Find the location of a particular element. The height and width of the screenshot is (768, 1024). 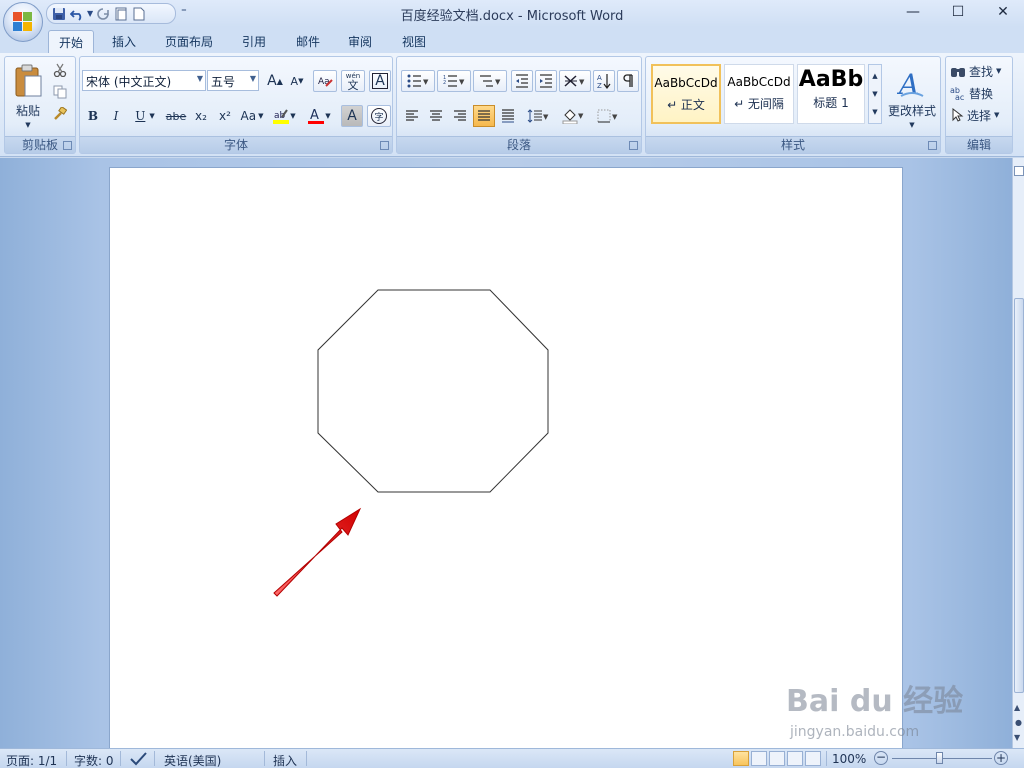

clipboard-dialog-launcher is located at coordinates (67, 145).